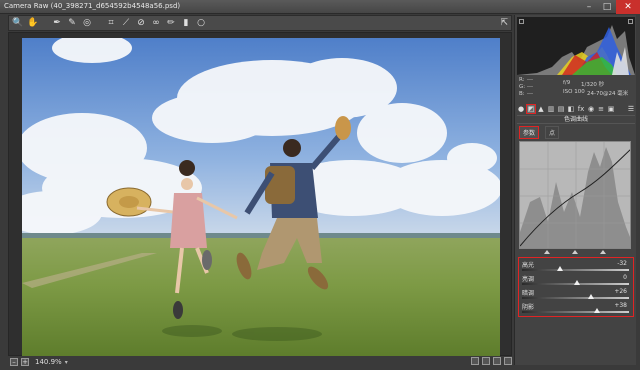 The image size is (640, 370). What do you see at coordinates (576, 309) in the screenshot?
I see `tone-slider-row: 阴影 +38` at bounding box center [576, 309].